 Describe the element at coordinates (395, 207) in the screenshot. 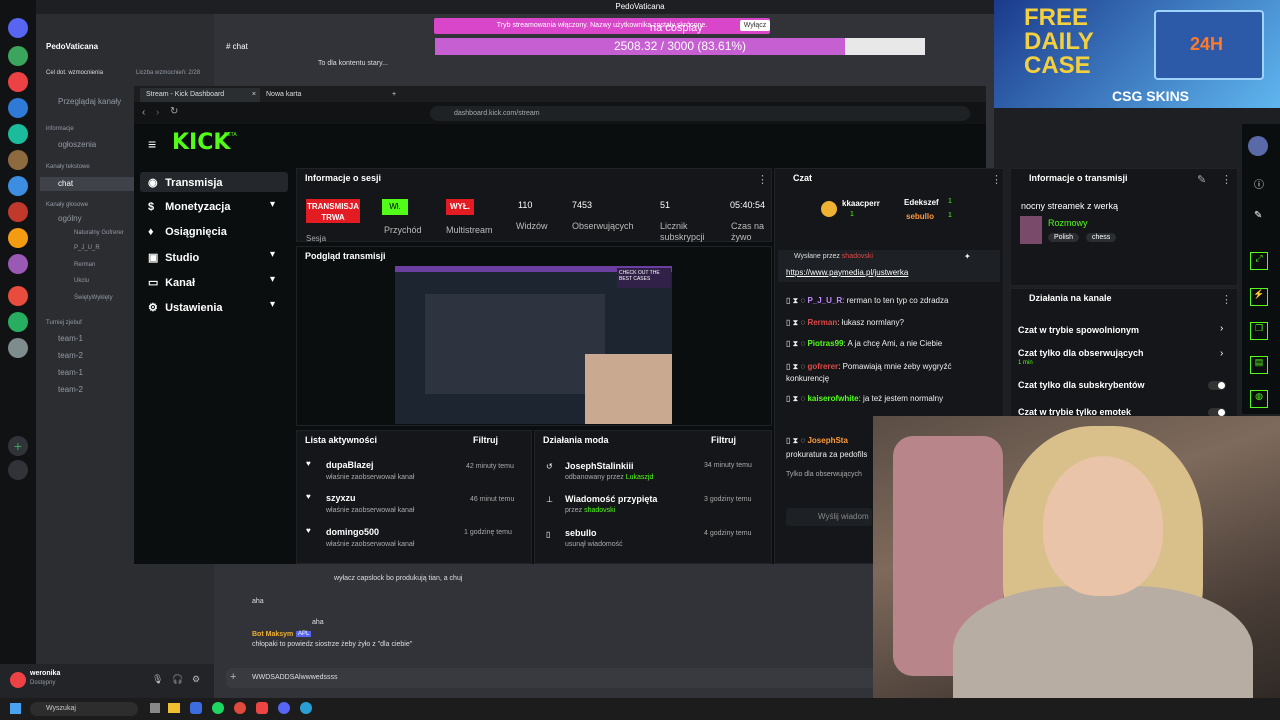

I see `income-badge: Wł.` at that location.